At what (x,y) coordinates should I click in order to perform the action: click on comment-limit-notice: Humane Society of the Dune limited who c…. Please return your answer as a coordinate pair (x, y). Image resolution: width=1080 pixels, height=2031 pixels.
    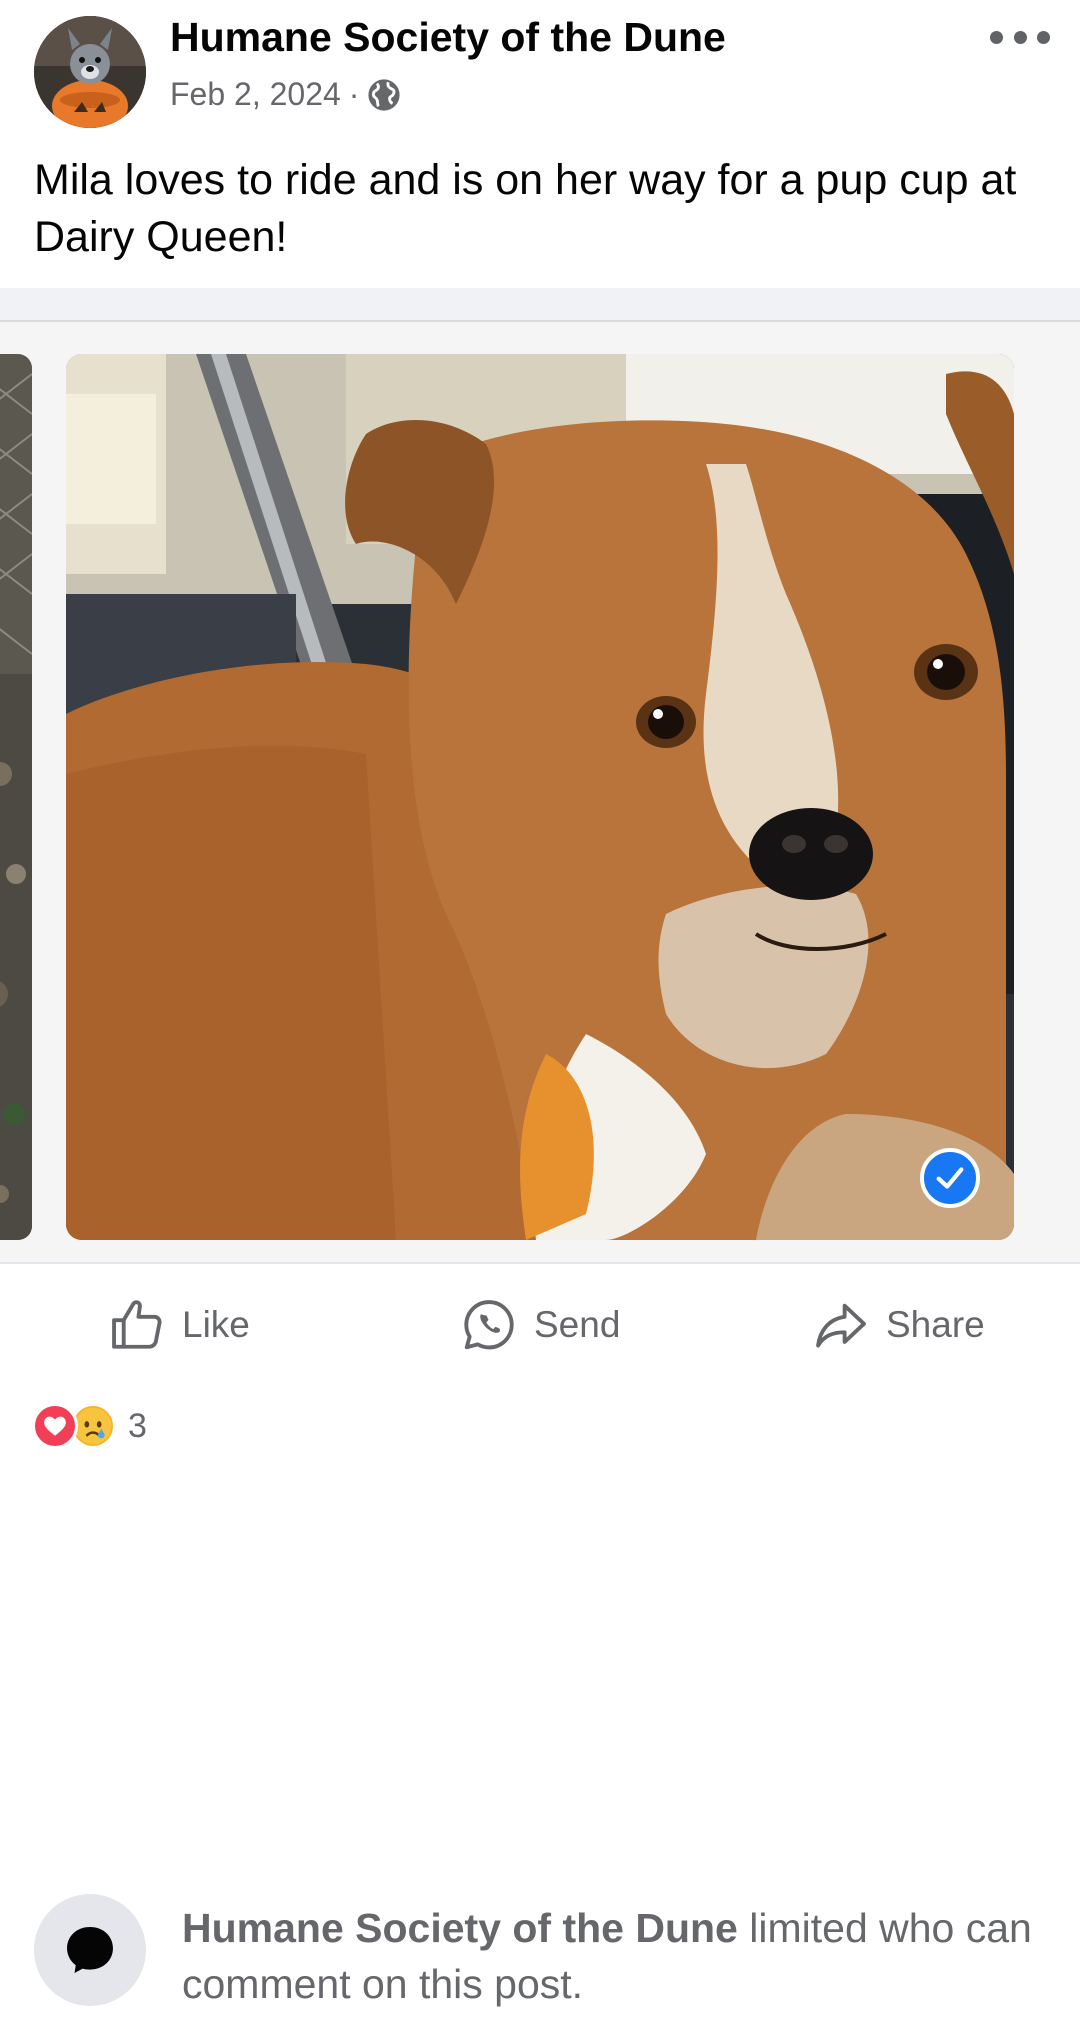
    Looking at the image, I should click on (540, 1955).